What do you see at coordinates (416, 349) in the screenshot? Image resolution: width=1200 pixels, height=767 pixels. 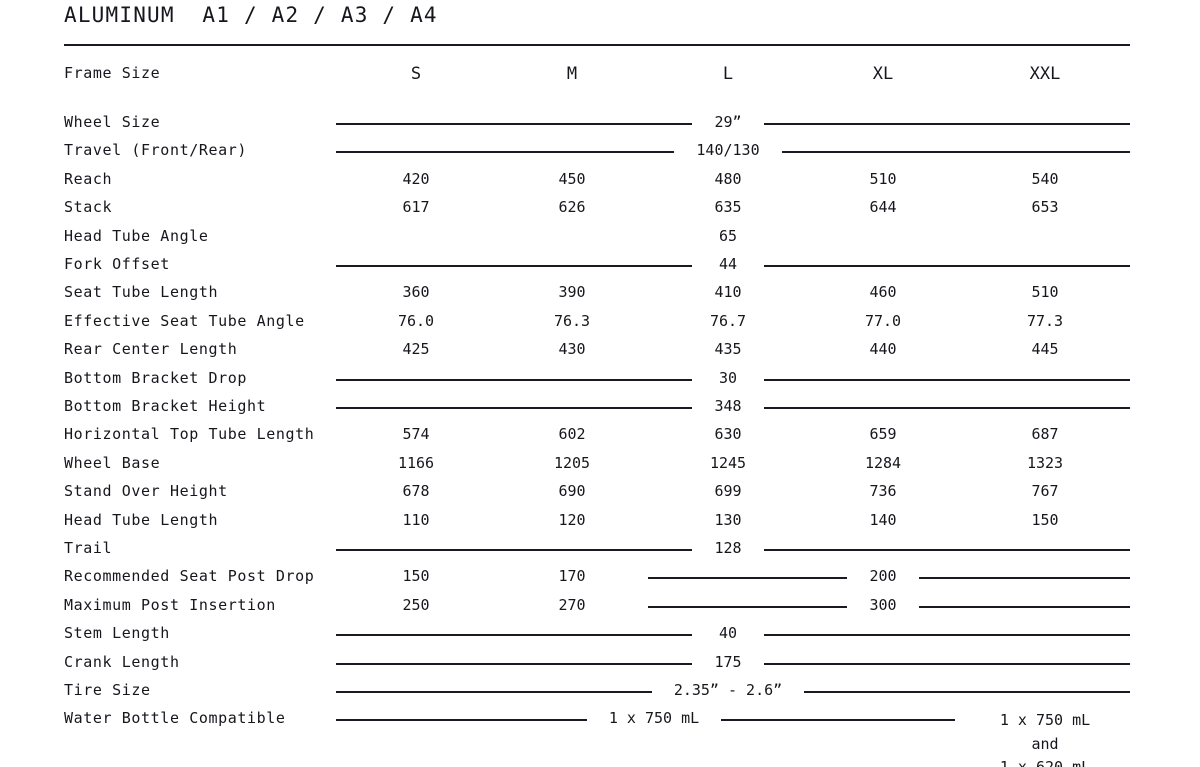 I see `table-cell: 425` at bounding box center [416, 349].